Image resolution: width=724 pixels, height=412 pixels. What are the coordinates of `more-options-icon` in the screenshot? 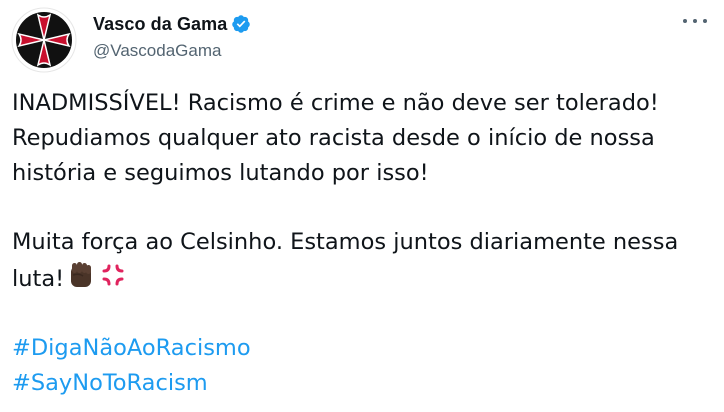 It's located at (695, 21).